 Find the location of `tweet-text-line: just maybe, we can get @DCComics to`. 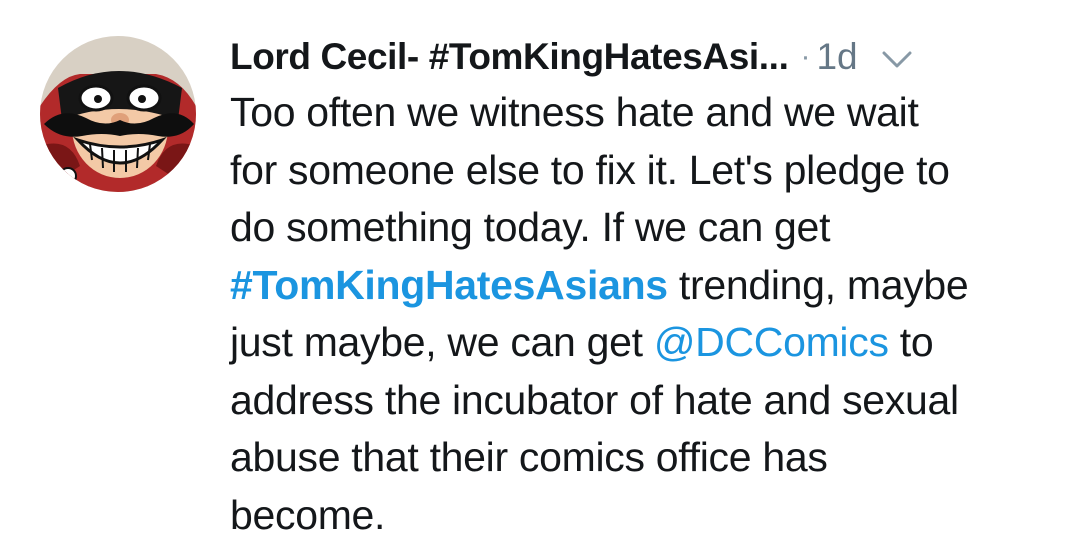

tweet-text-line: just maybe, we can get @DCComics to is located at coordinates (645, 343).